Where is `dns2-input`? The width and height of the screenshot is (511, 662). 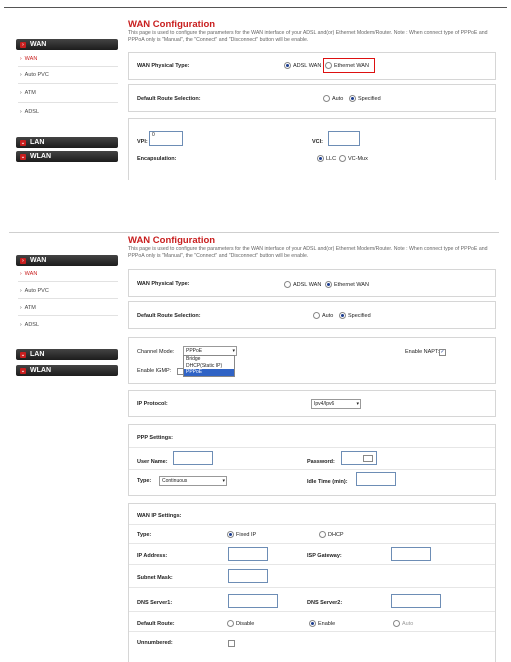
dns2-input is located at coordinates (416, 601).